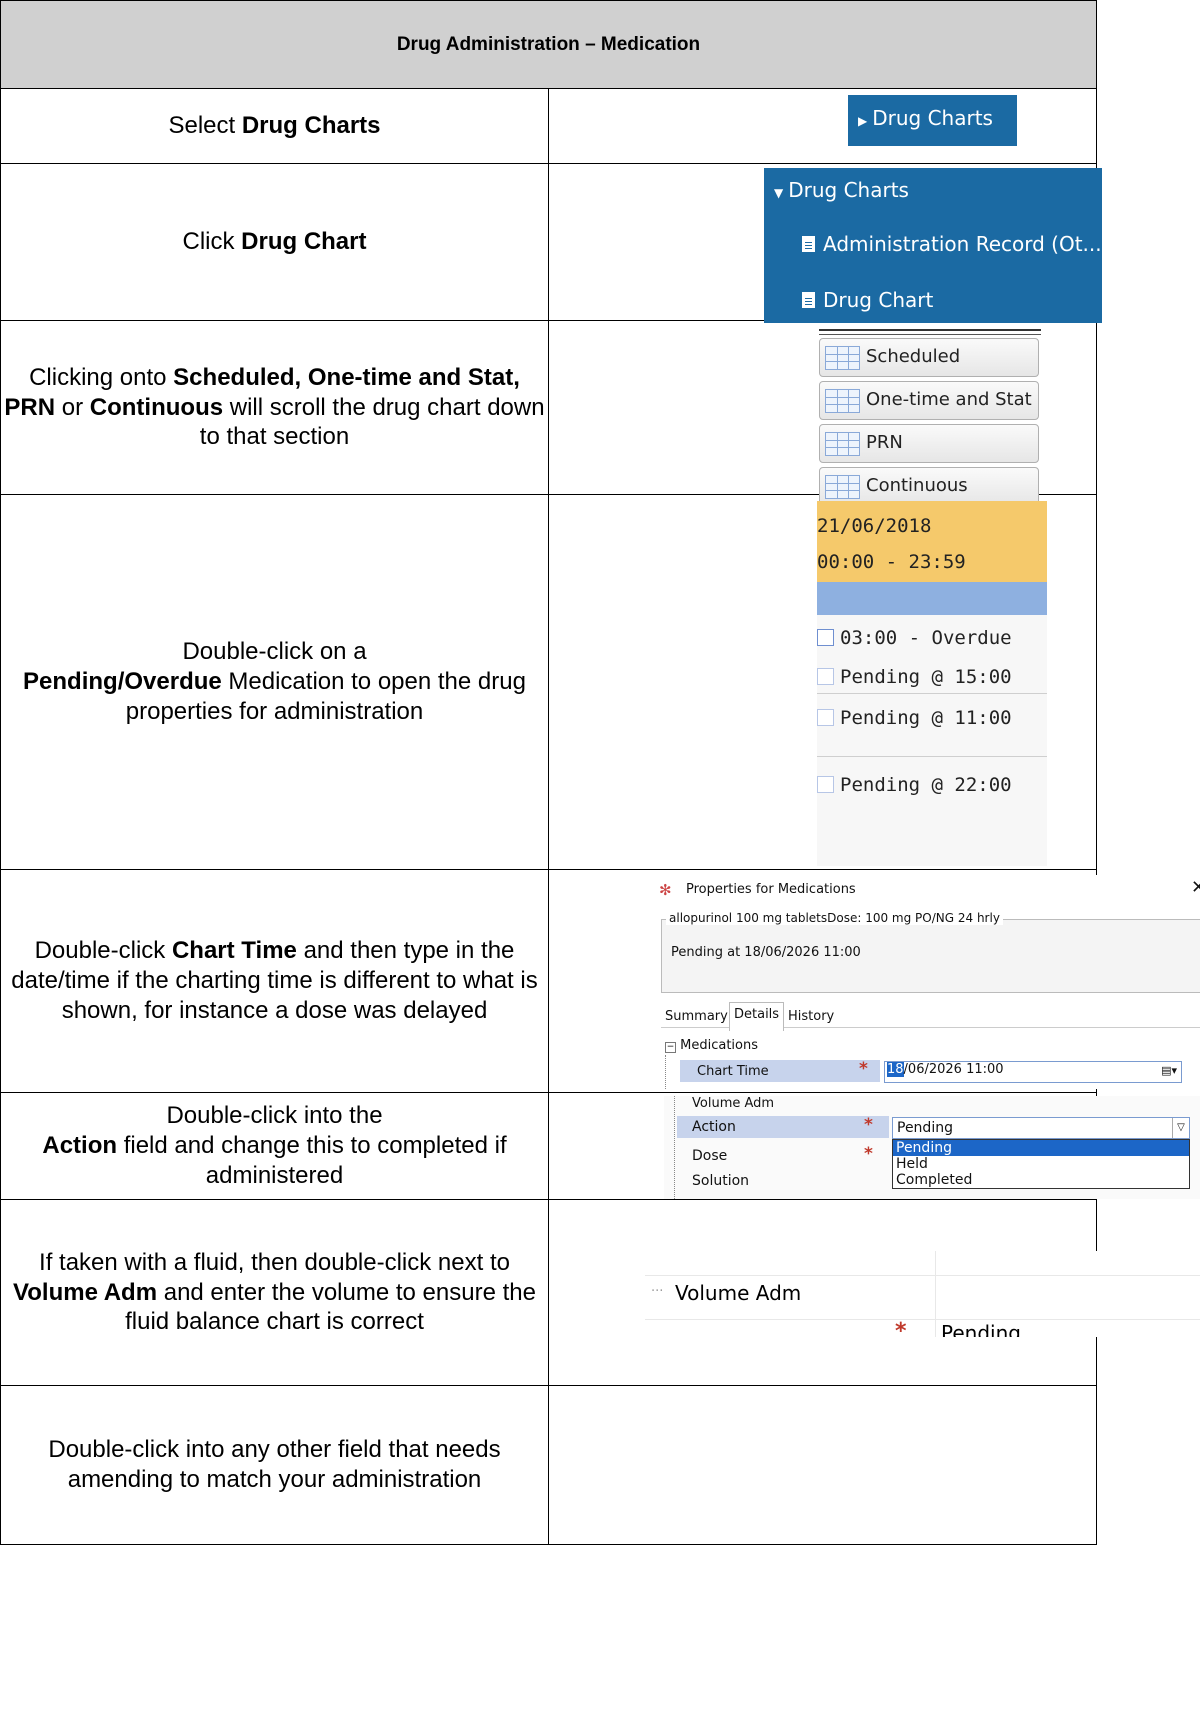 The image size is (1200, 1717). Describe the element at coordinates (670, 1047) in the screenshot. I see `collapse-icon: −` at that location.